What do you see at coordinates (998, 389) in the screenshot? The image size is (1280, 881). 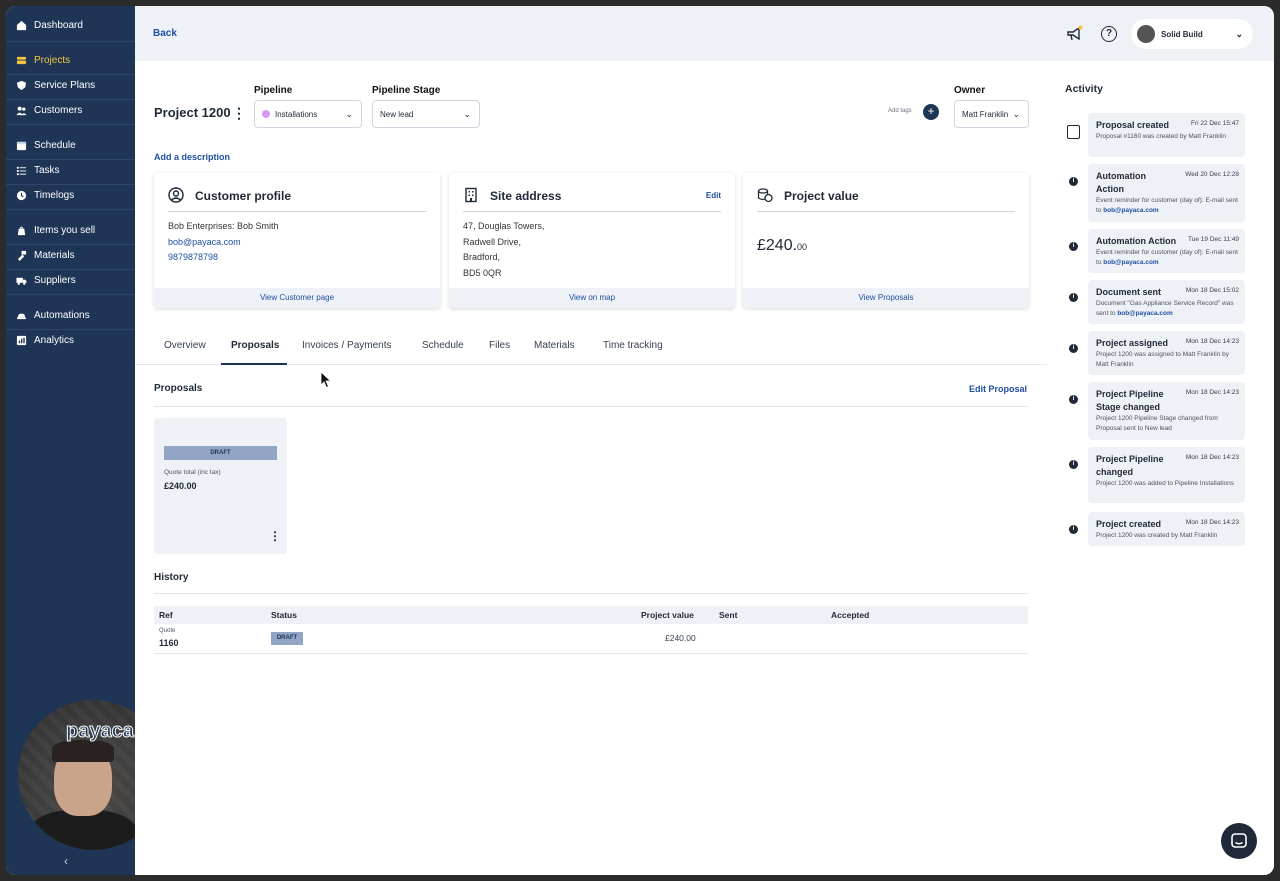 I see `edit-proposal-button: Edit Proposal` at bounding box center [998, 389].